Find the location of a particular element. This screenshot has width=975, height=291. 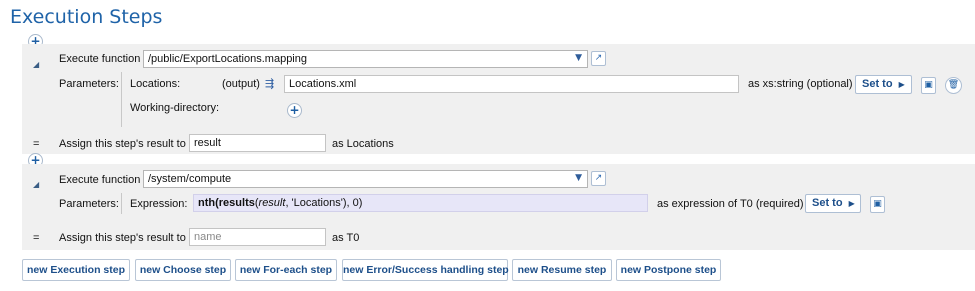

param-name-locations: Locations: is located at coordinates (155, 84).